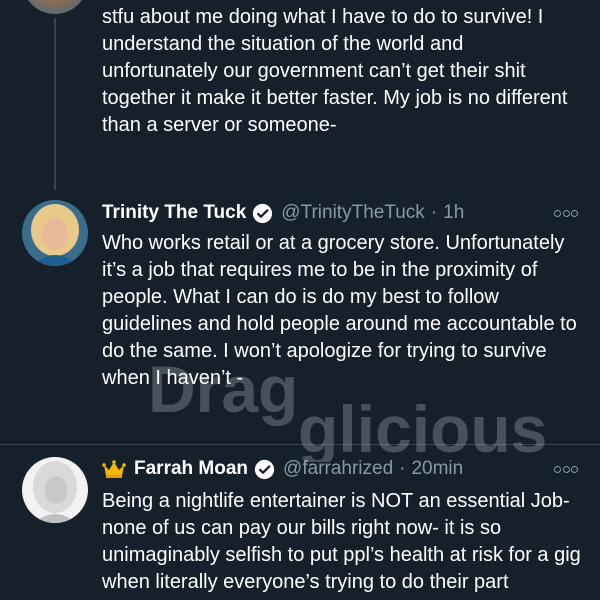 The width and height of the screenshot is (600, 600). What do you see at coordinates (300, 444) in the screenshot?
I see `divider` at bounding box center [300, 444].